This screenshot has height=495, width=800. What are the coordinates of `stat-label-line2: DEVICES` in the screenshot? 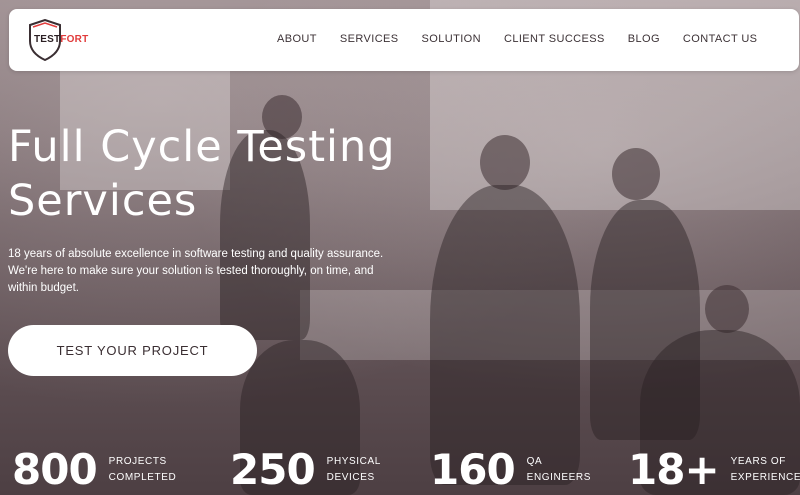 It's located at (350, 477).